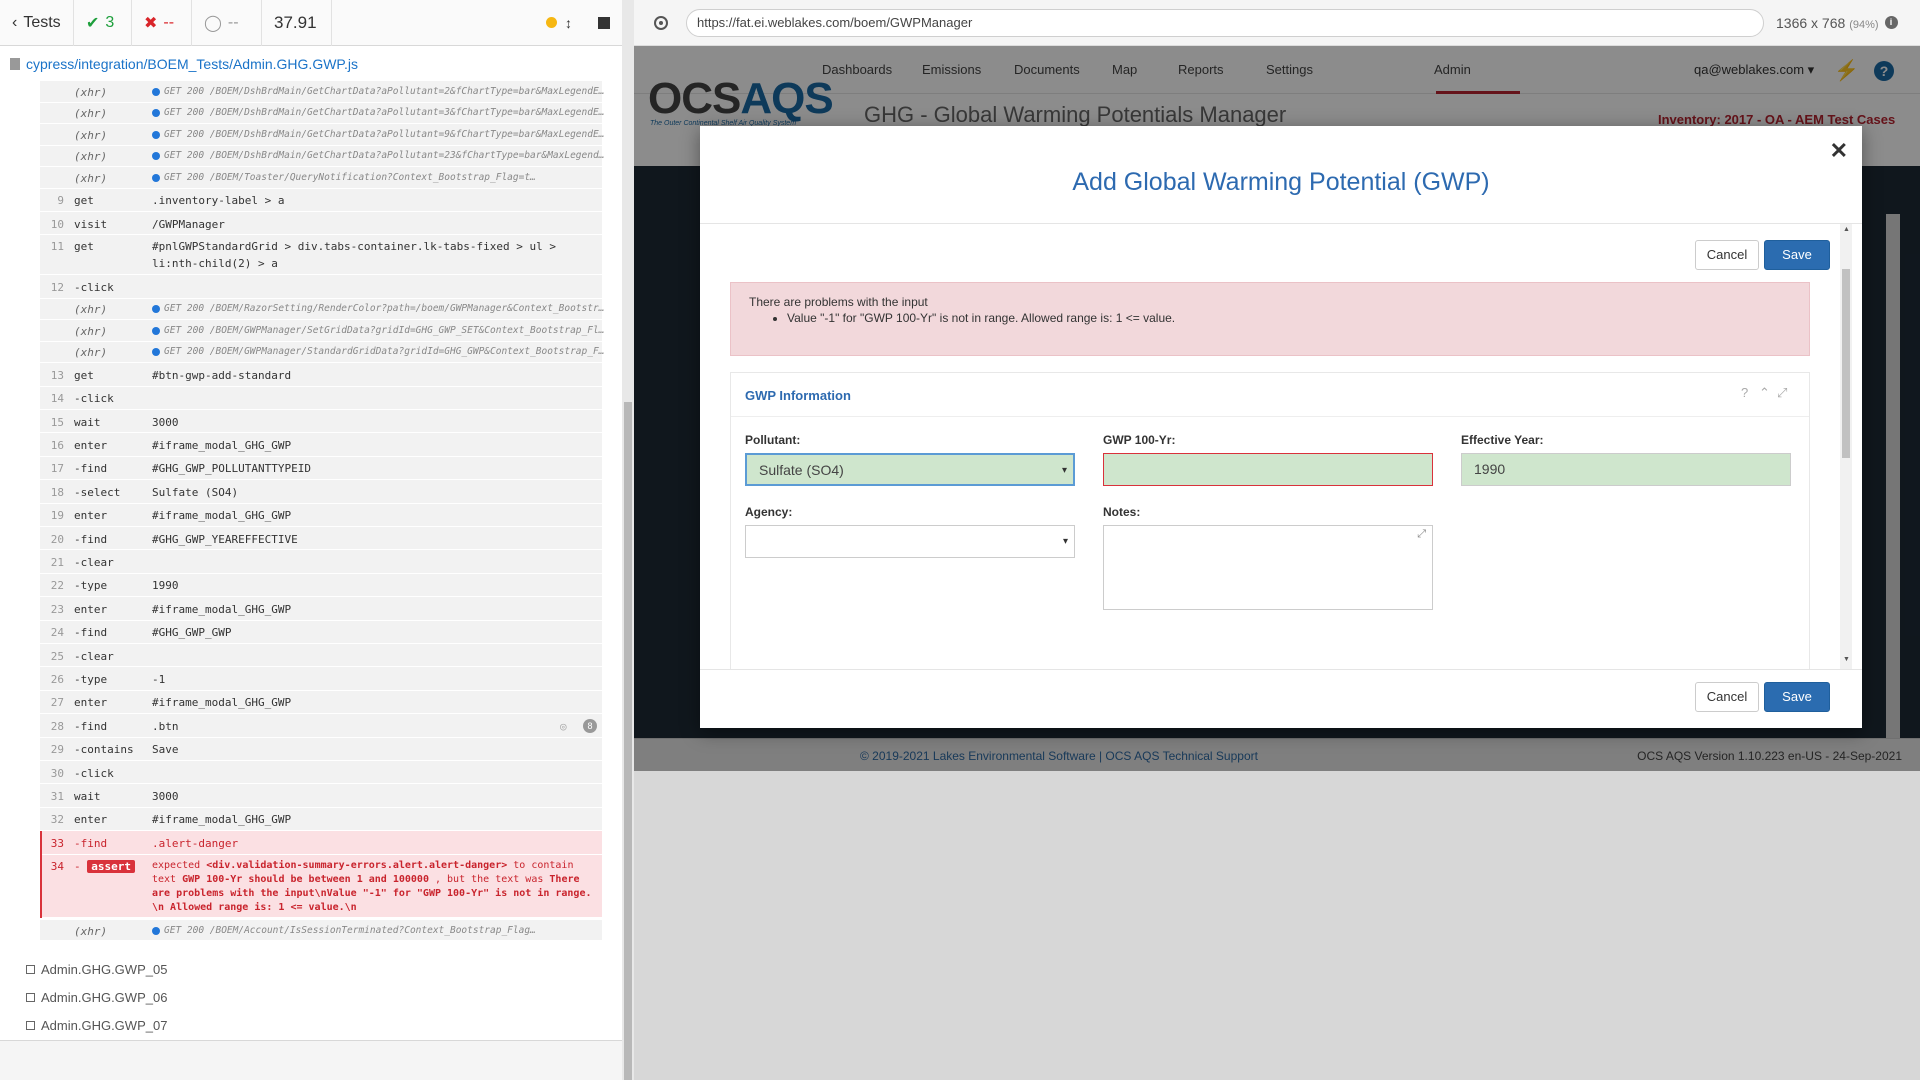 The image size is (1920, 1080). I want to click on log-message: #GHG_GWP_POLLUTANTTYPEID, so click(231, 469).